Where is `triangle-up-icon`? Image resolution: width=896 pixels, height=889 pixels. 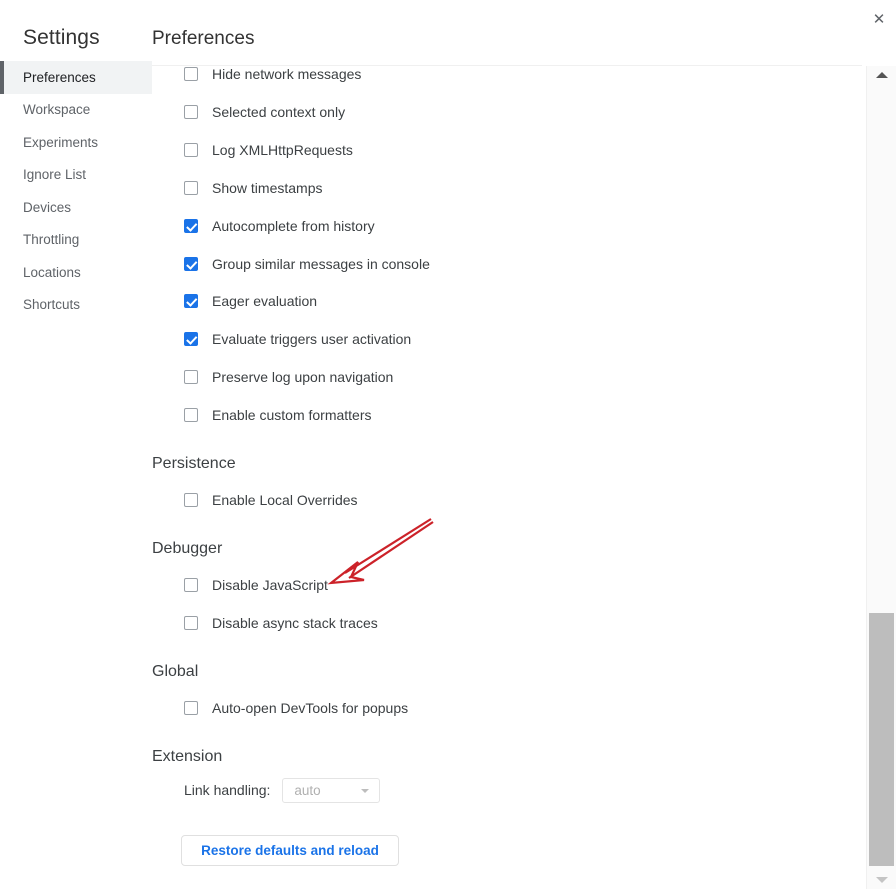
triangle-up-icon is located at coordinates (881, 75).